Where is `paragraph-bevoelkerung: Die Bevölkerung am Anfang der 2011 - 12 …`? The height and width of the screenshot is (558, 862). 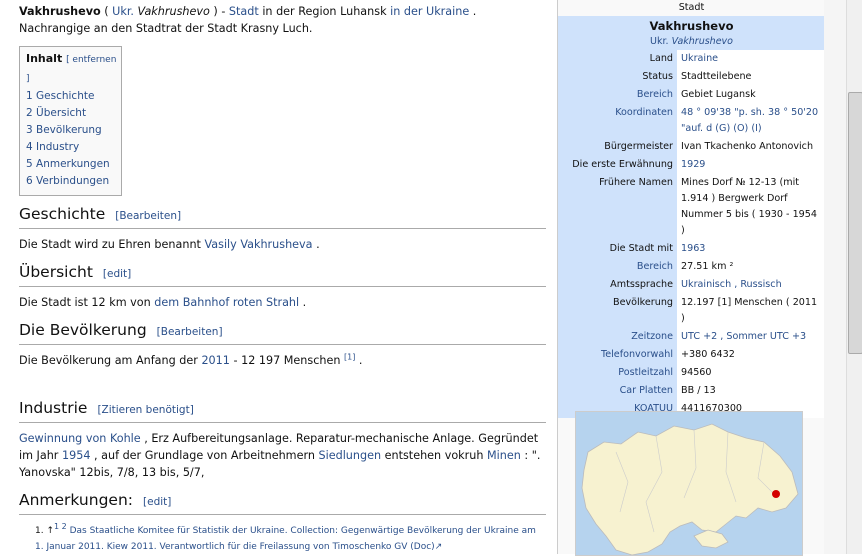
paragraph-bevoelkerung: Die Bevölkerung am Anfang der 2011 - 12 … is located at coordinates (191, 359).